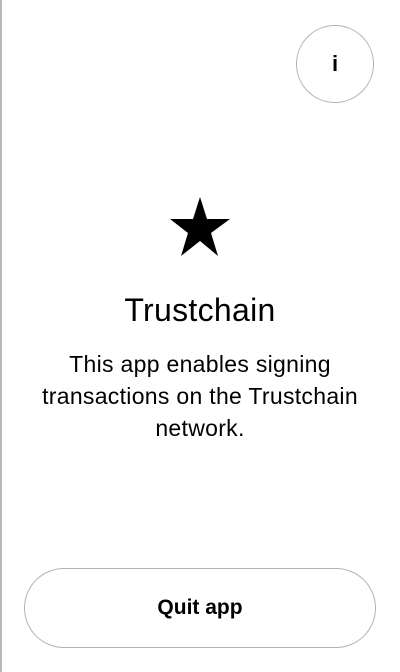  What do you see at coordinates (200, 310) in the screenshot?
I see `app-title: Trustchain` at bounding box center [200, 310].